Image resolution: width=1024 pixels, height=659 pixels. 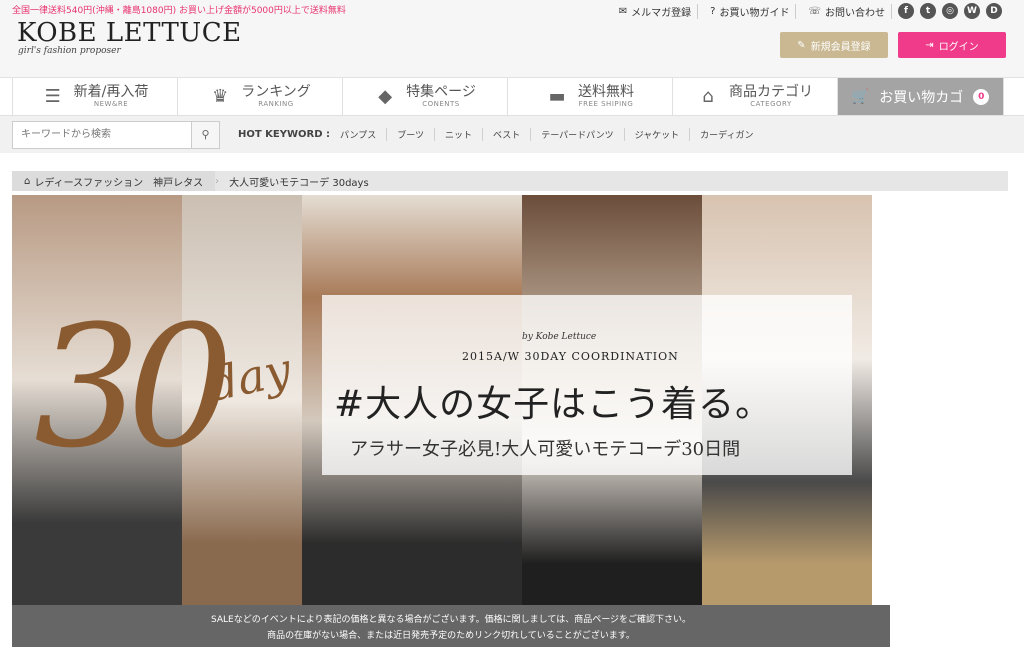 I want to click on account-buttons: ✎ 新規会員登録 ⇥ ログイン, so click(x=893, y=45).